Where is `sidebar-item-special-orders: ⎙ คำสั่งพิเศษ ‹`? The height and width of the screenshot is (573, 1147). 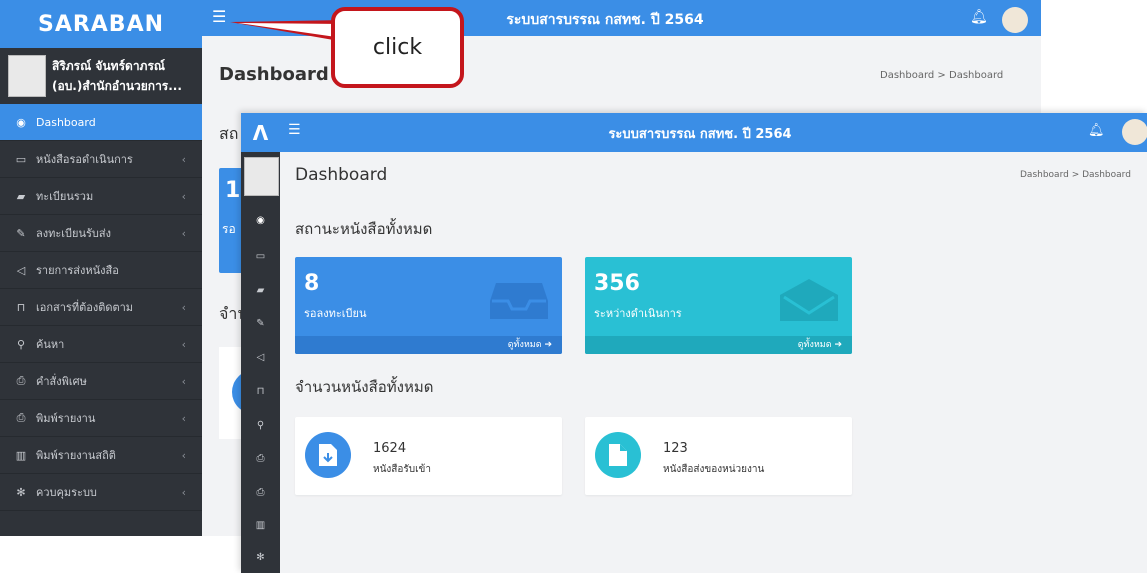 sidebar-item-special-orders: ⎙ คำสั่งพิเศษ ‹ is located at coordinates (101, 381).